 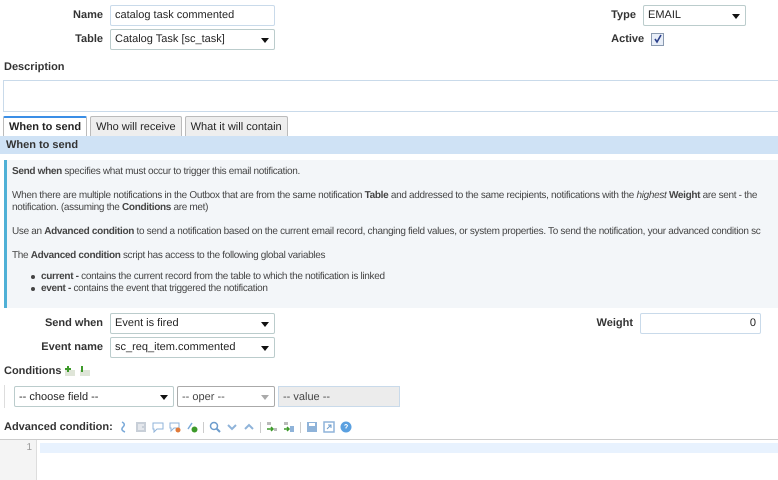 I want to click on tab: What it will contain, so click(x=236, y=126).